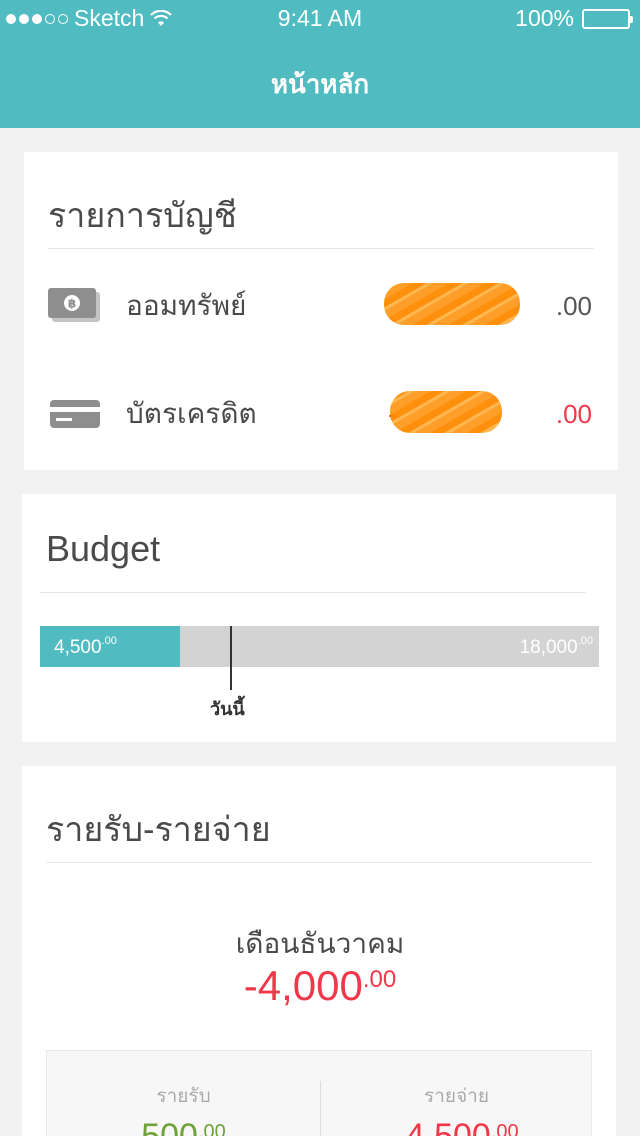 The width and height of the screenshot is (640, 1136). Describe the element at coordinates (158, 830) in the screenshot. I see `income-expense-title: รายรับ-รายจ่าย` at that location.